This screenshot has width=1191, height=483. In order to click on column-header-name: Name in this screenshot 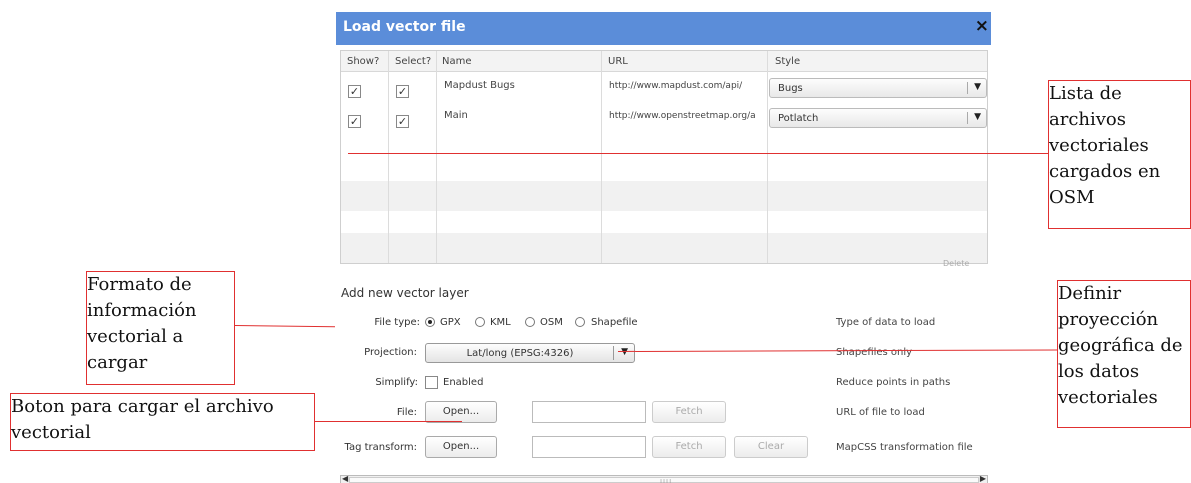, I will do `click(457, 61)`.